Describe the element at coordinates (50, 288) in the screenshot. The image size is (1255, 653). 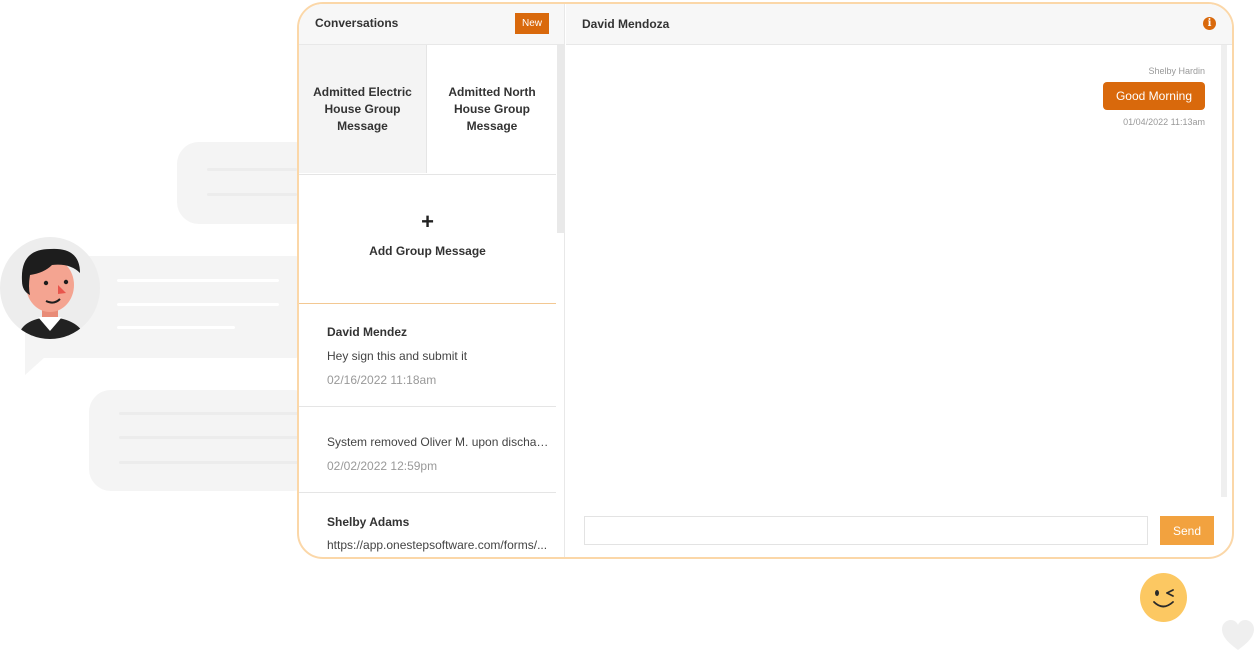
I see `avatar` at that location.